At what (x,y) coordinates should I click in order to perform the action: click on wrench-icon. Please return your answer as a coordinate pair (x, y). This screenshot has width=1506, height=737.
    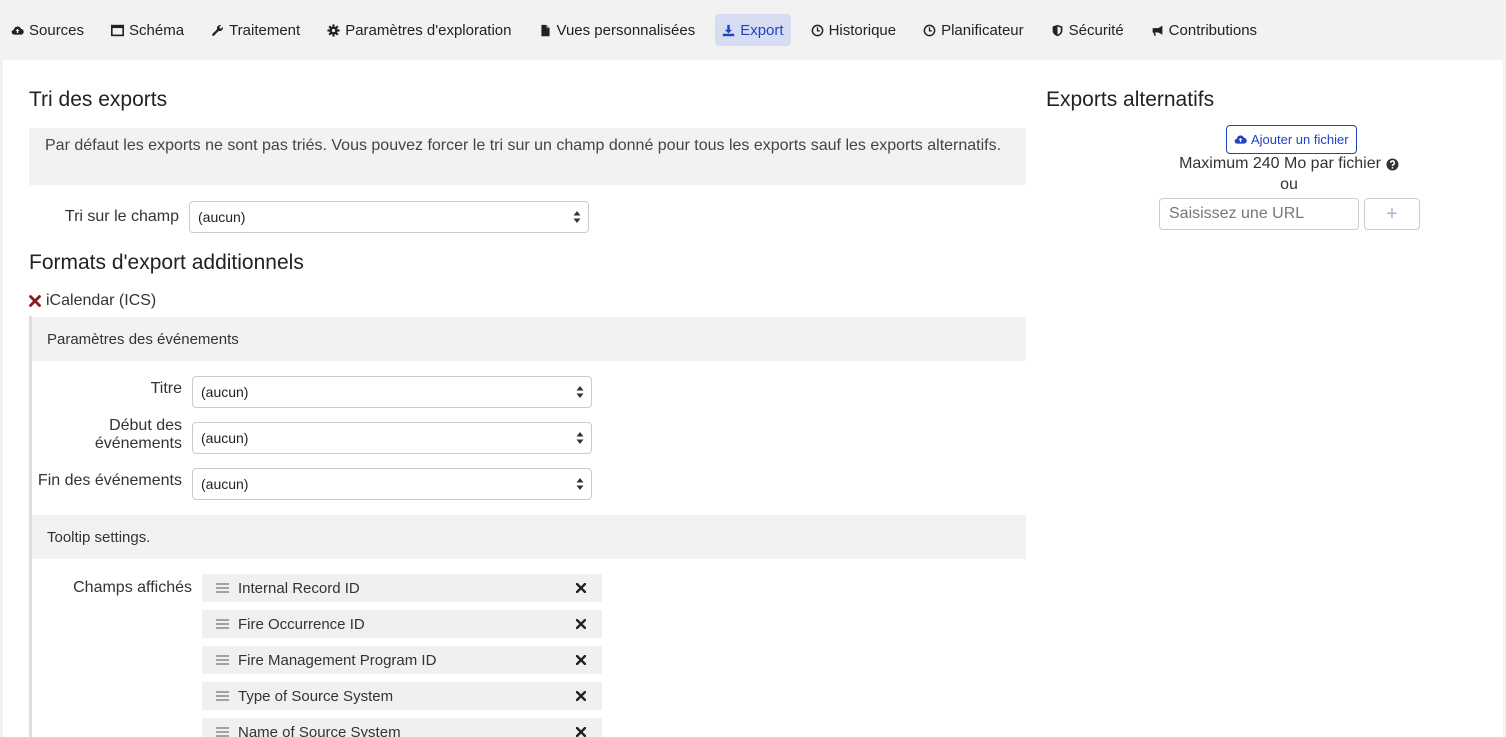
    Looking at the image, I should click on (217, 30).